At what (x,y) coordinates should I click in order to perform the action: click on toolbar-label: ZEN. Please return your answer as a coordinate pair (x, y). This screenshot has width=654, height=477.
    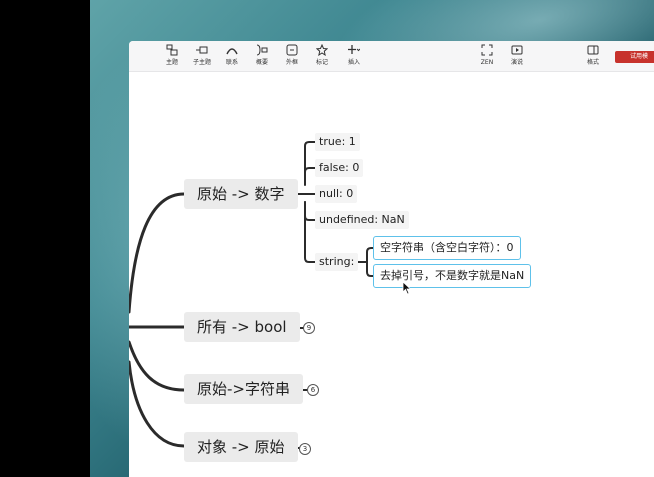
    Looking at the image, I should click on (487, 62).